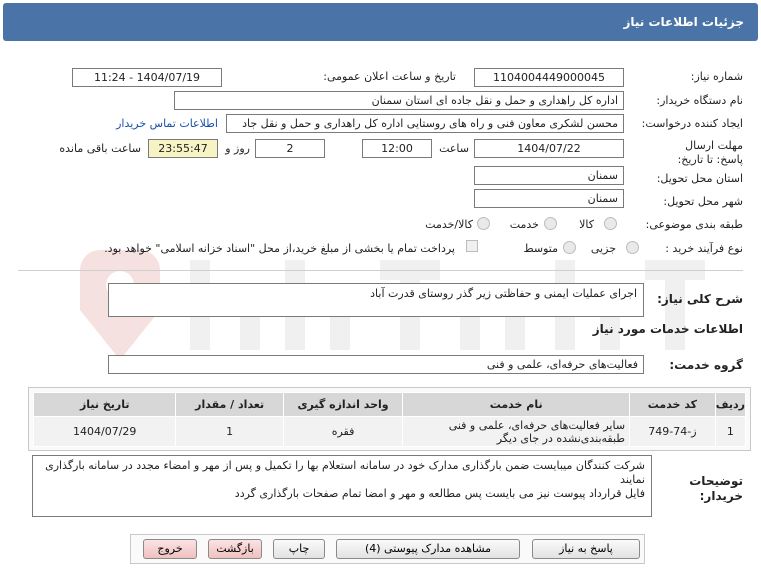 The image size is (761, 574). What do you see at coordinates (183, 148) in the screenshot?
I see `time-remaining-field: 23:55:47` at bounding box center [183, 148].